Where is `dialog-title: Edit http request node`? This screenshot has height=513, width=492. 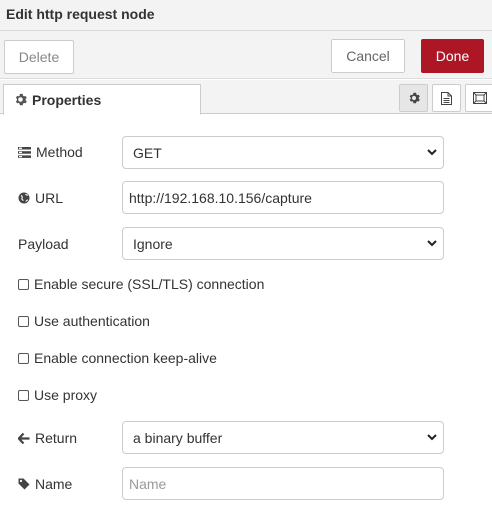 dialog-title: Edit http request node is located at coordinates (80, 14).